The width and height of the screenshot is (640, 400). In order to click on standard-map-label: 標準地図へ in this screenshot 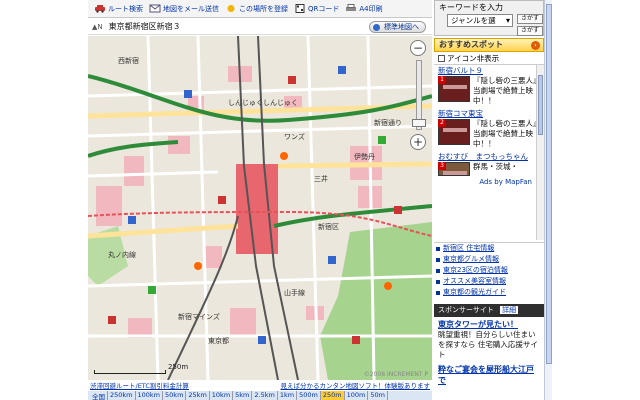, I will do `click(401, 27)`.